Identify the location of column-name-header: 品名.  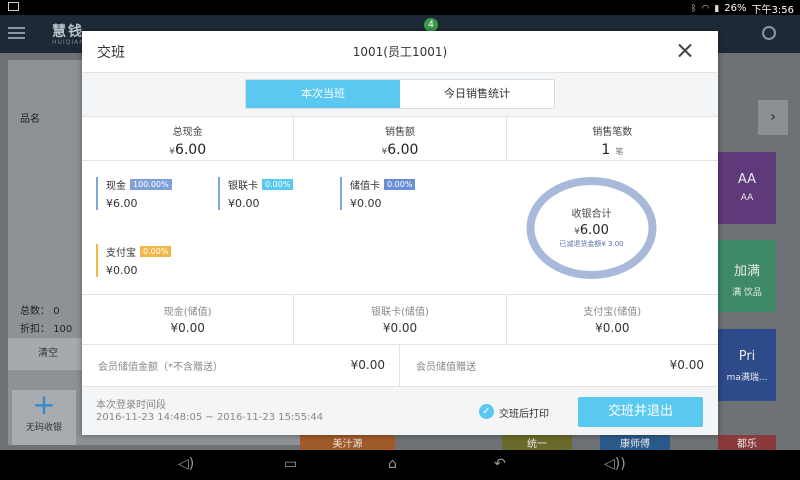
(30, 119).